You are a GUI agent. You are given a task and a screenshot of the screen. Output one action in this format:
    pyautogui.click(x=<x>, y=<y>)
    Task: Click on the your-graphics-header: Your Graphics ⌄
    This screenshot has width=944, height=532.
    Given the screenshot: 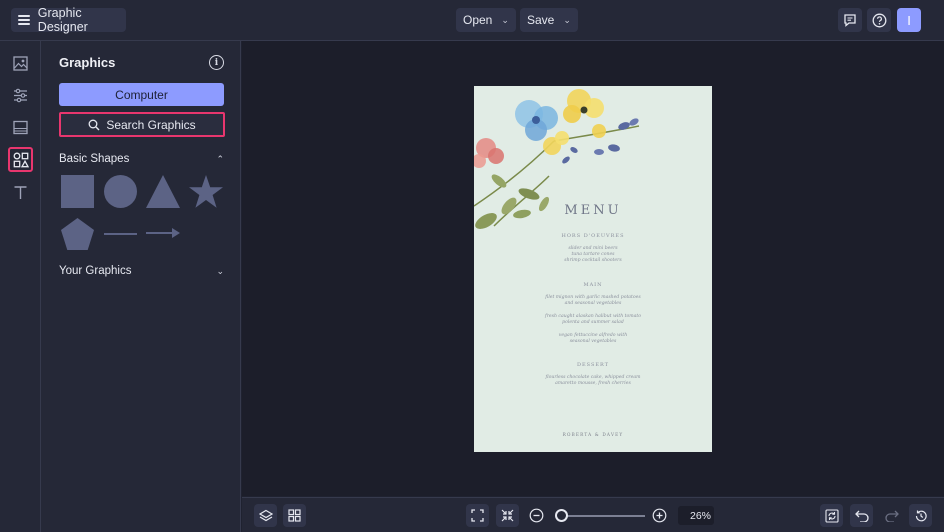 What is the action you would take?
    pyautogui.click(x=141, y=271)
    